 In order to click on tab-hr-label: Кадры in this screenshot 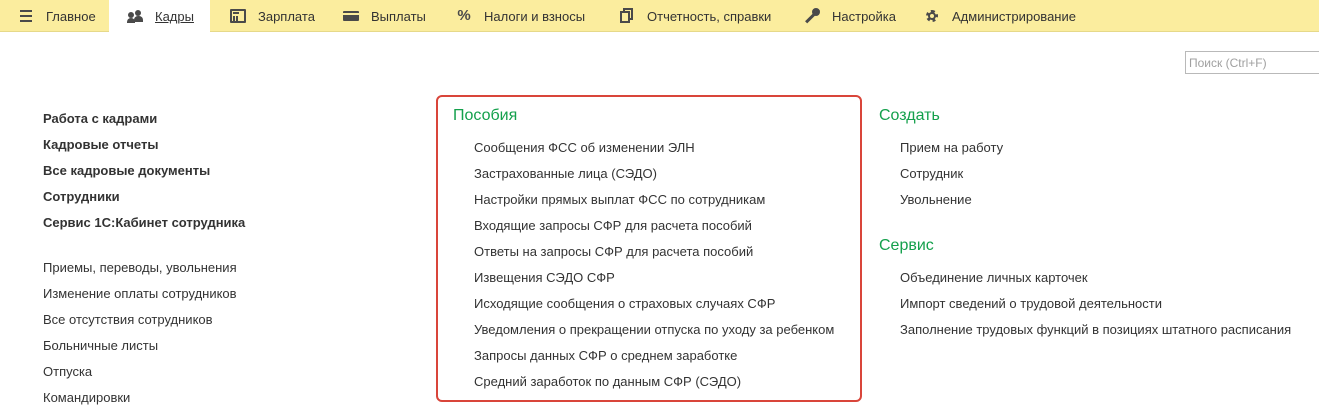, I will do `click(174, 16)`.